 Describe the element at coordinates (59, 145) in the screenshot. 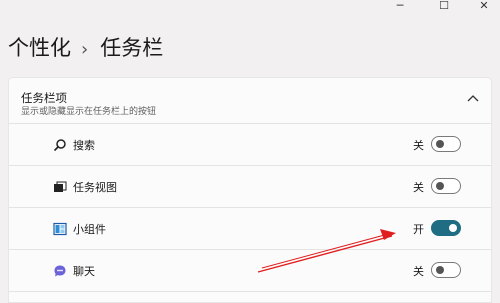

I see `search-icon` at that location.